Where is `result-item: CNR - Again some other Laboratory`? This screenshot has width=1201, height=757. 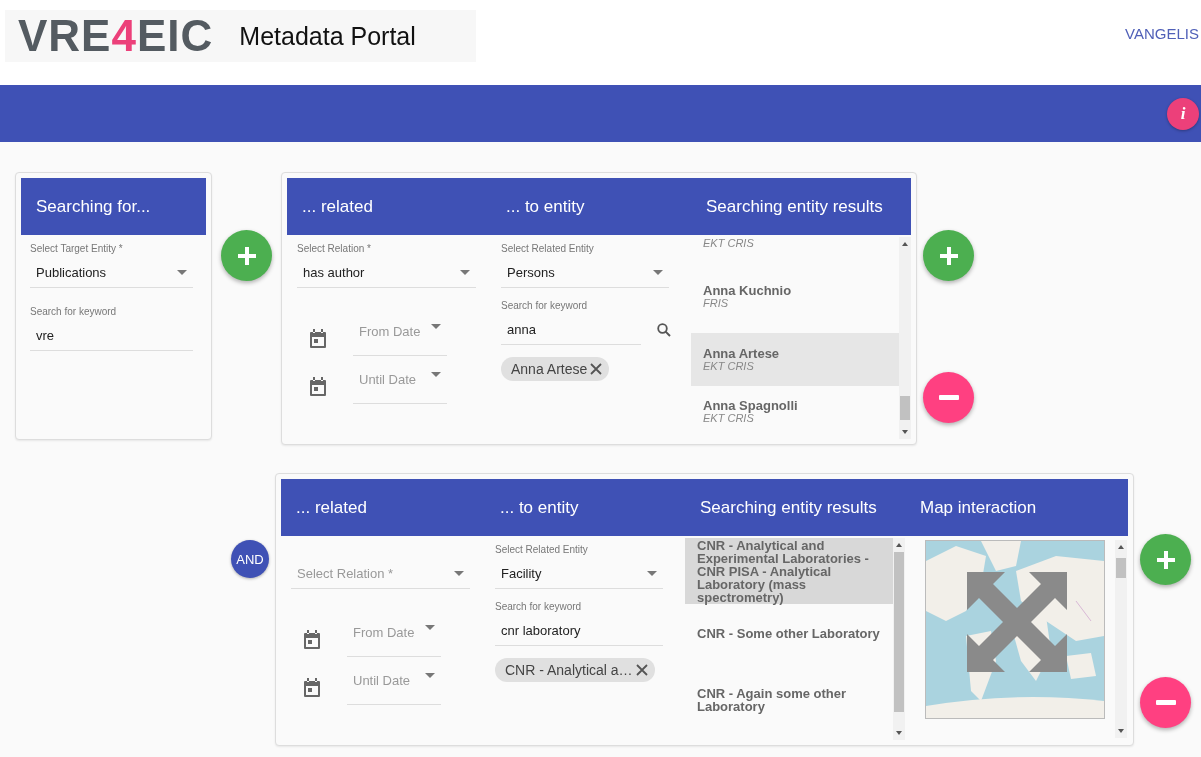
result-item: CNR - Again some other Laboratory is located at coordinates (789, 700).